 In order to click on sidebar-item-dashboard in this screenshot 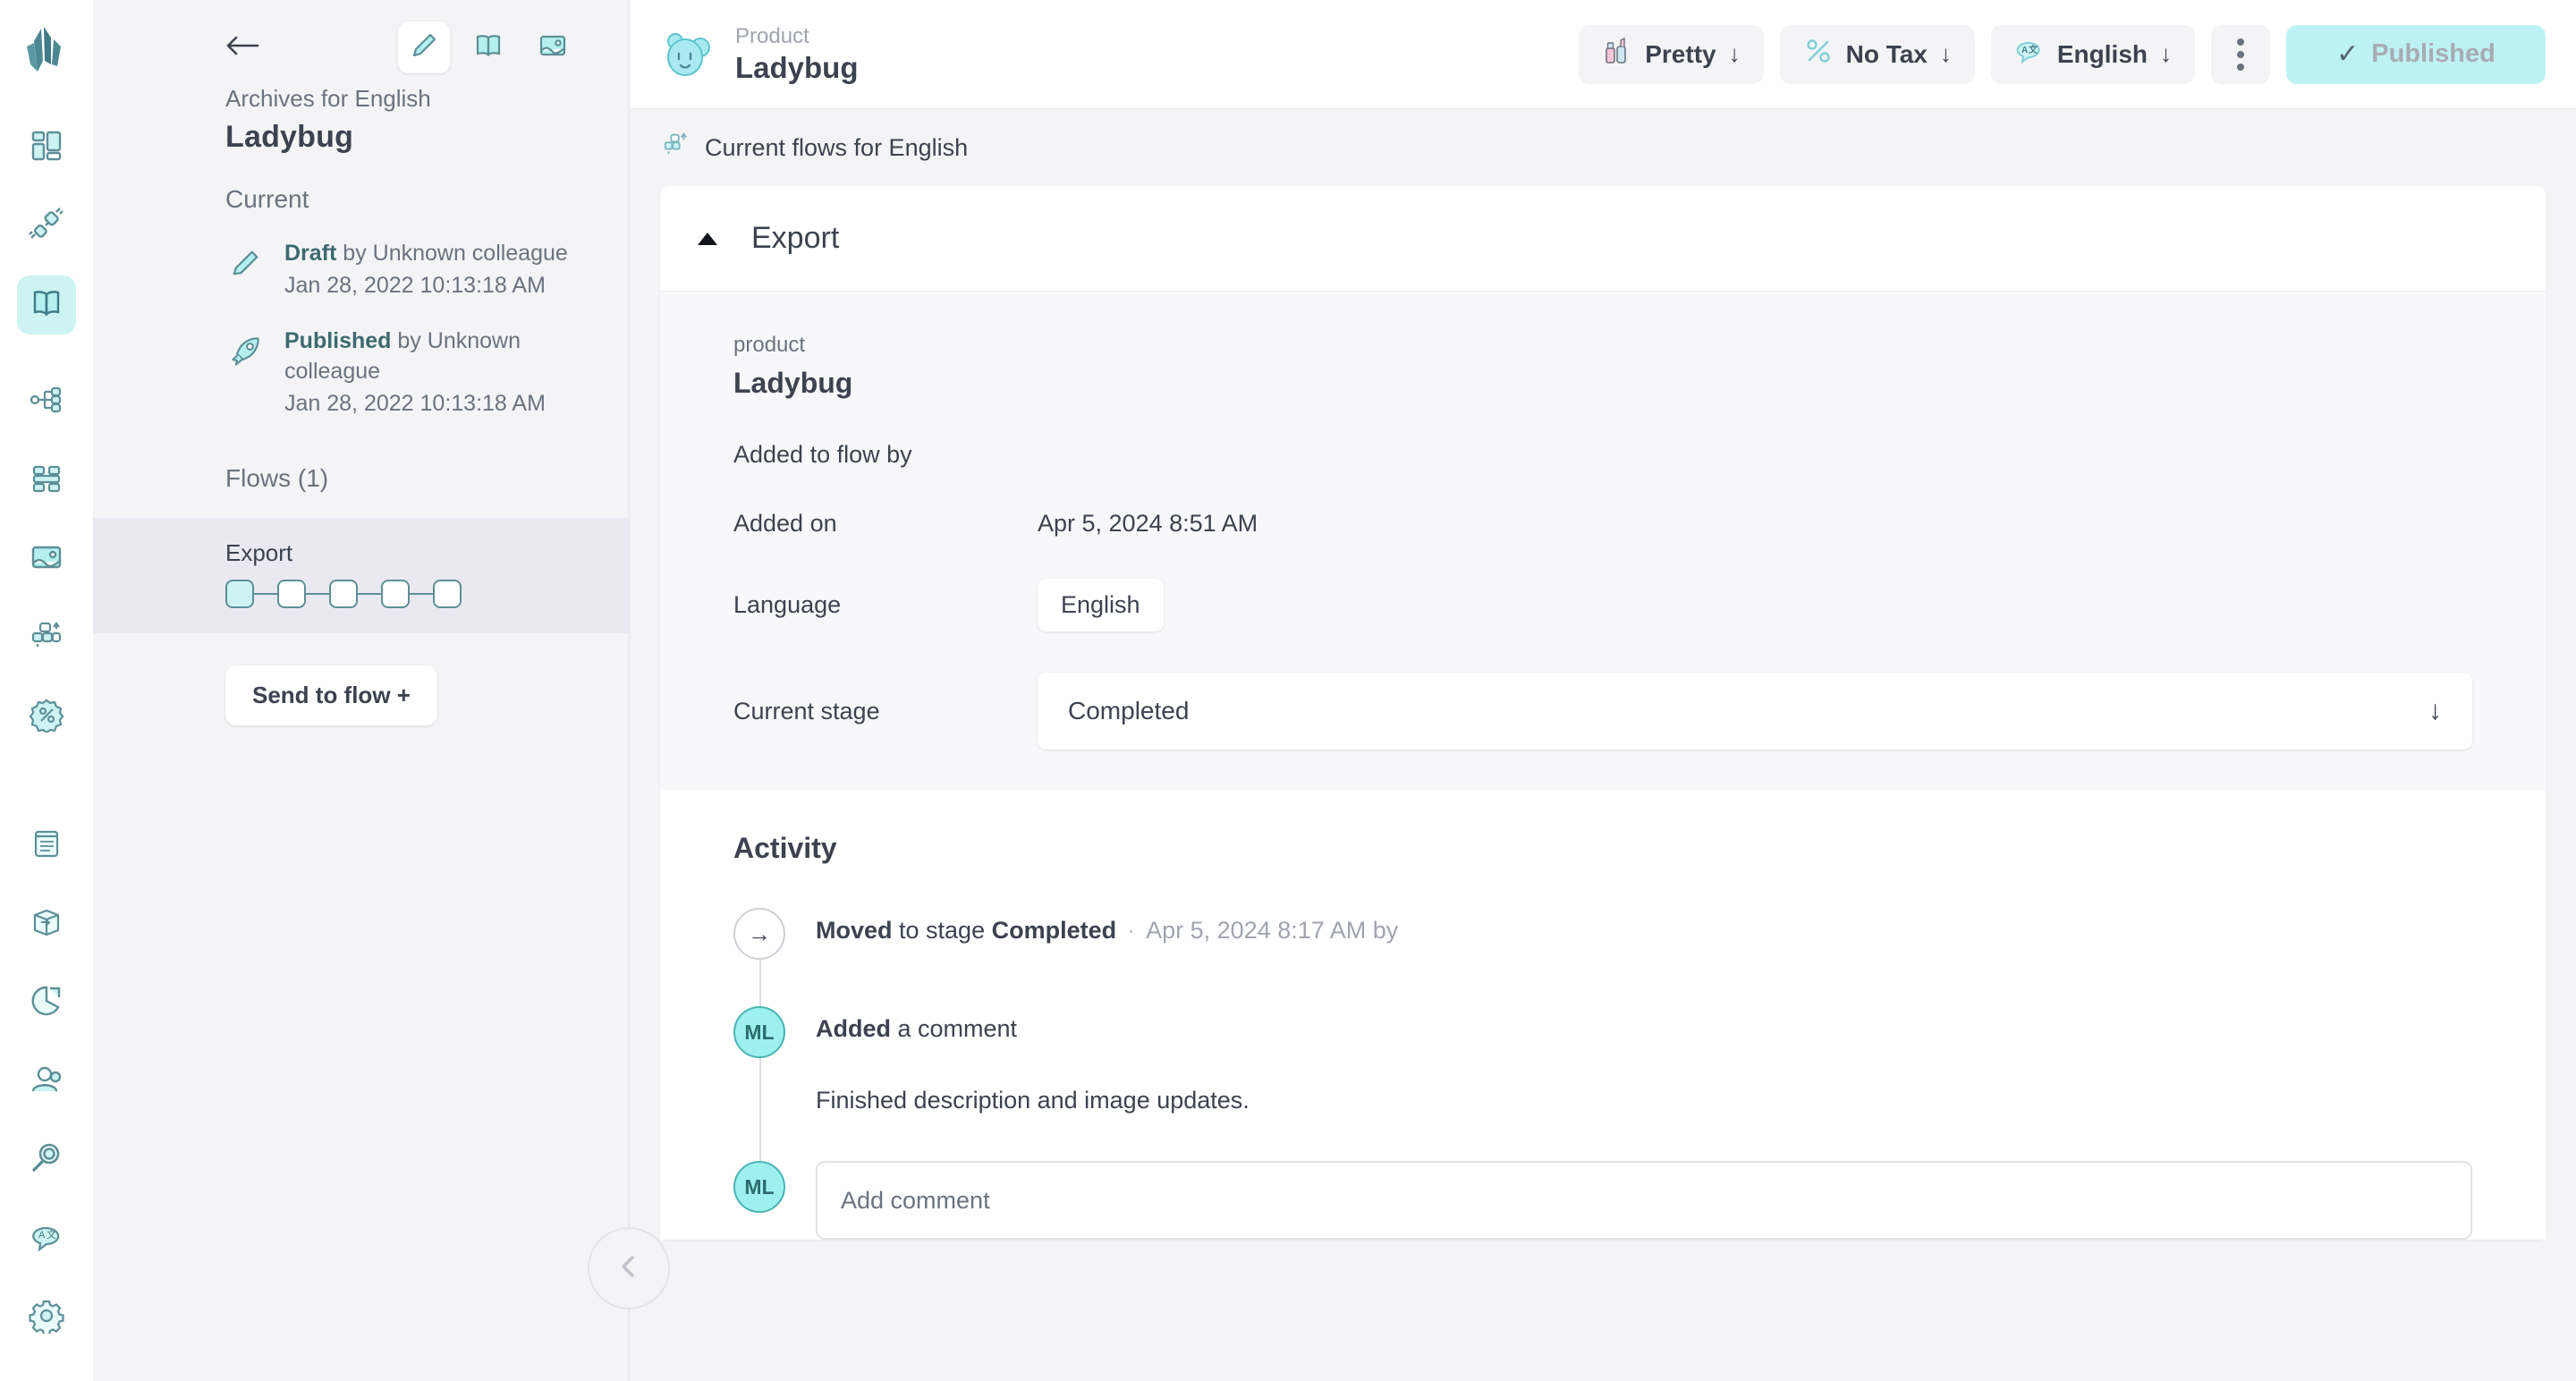, I will do `click(46, 147)`.